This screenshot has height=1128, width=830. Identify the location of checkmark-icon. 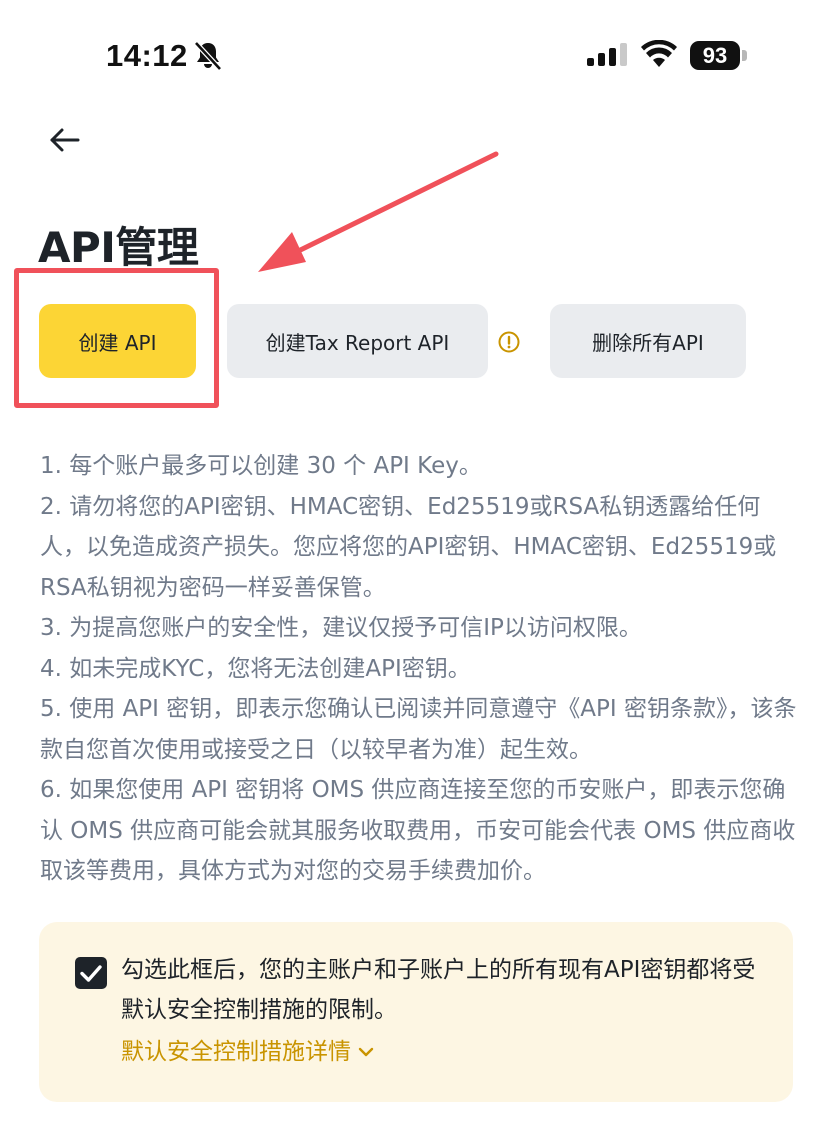
(91, 973).